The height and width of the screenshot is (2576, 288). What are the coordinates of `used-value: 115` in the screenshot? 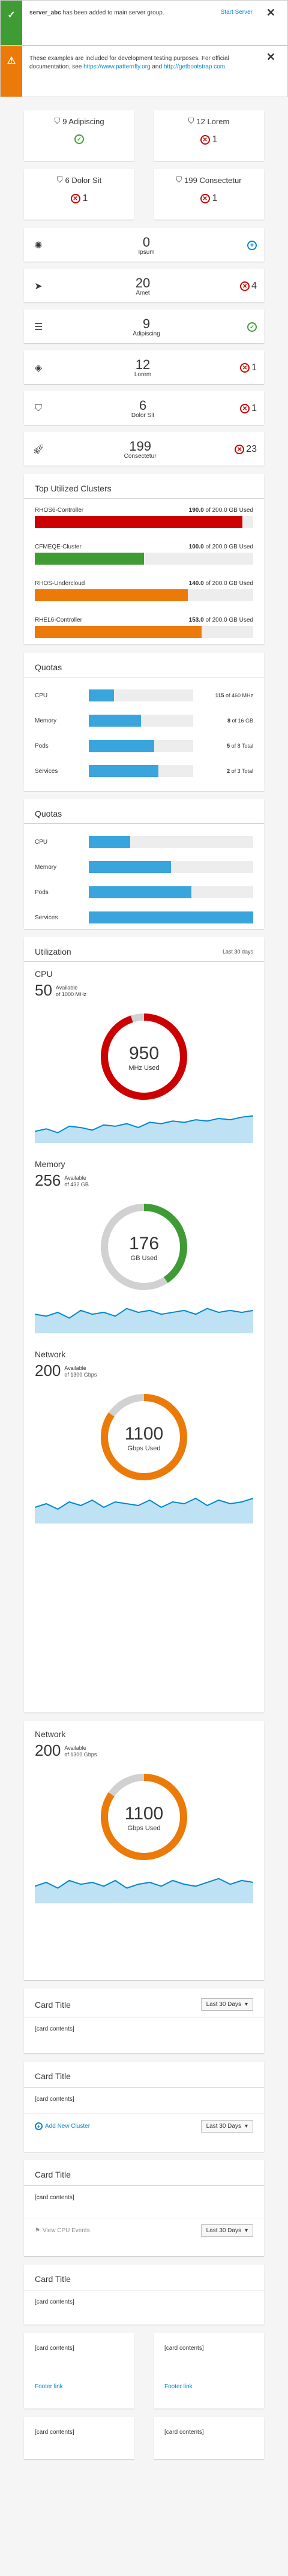 It's located at (220, 695).